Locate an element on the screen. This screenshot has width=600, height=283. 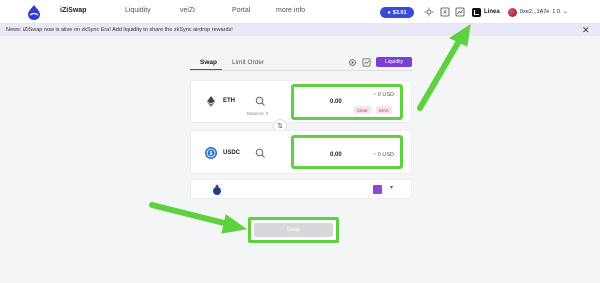
max-button: MAX is located at coordinates (384, 110).